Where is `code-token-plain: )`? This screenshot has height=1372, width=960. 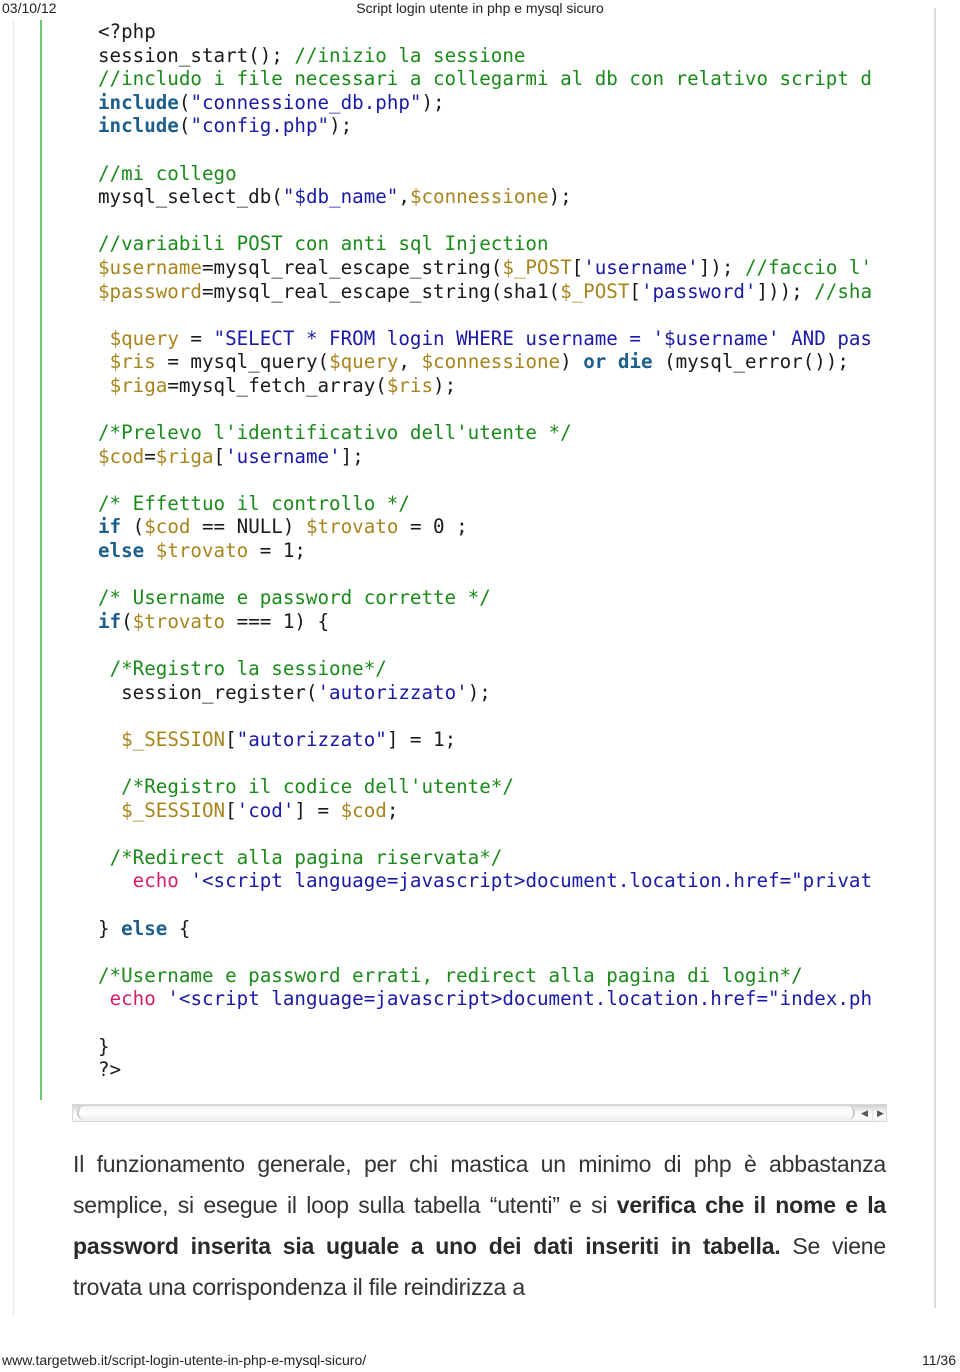
code-token-plain: ) is located at coordinates (572, 362).